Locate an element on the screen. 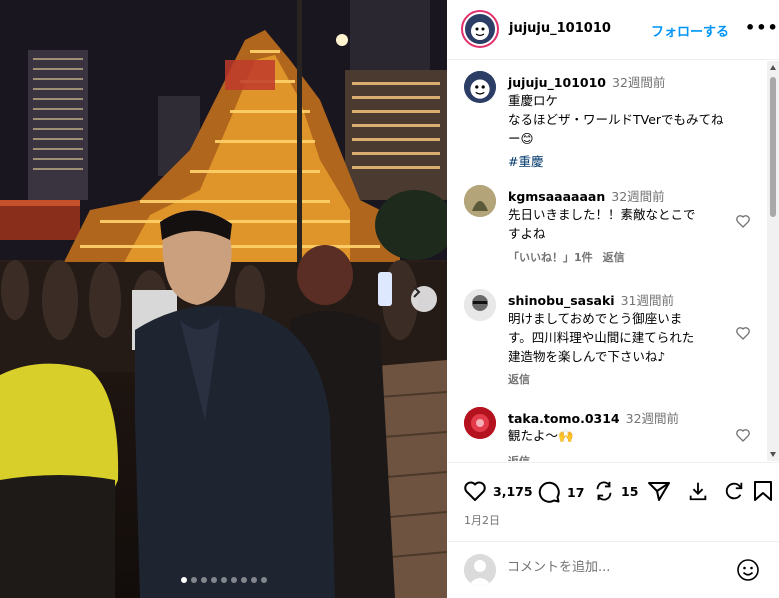  hashtag-link: #重慶 is located at coordinates (525, 160).